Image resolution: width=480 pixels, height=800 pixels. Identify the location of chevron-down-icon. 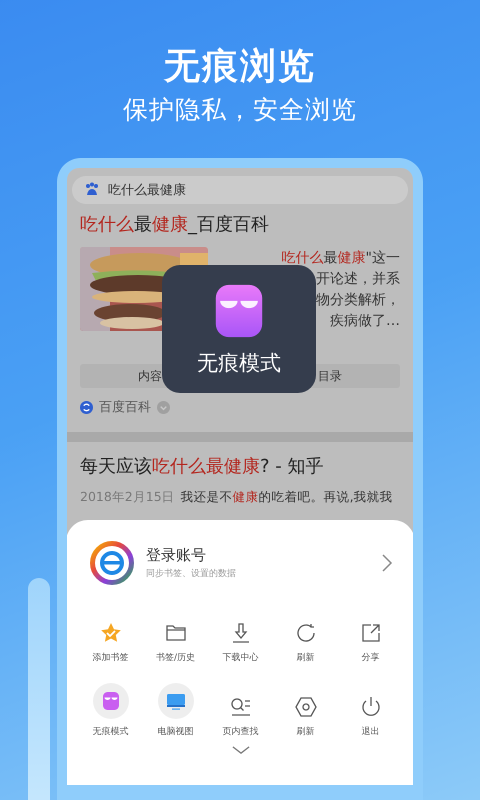
(241, 750).